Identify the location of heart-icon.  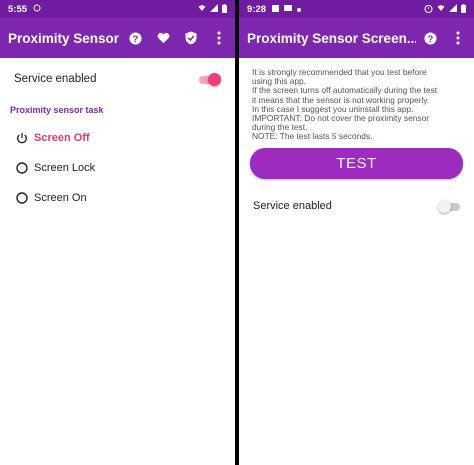
(163, 38).